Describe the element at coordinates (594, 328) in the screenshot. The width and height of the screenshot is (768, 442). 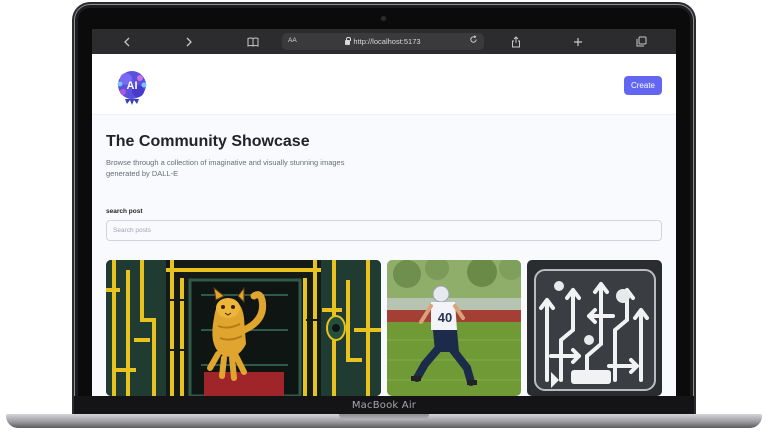
I see `arrows-maze-image` at that location.